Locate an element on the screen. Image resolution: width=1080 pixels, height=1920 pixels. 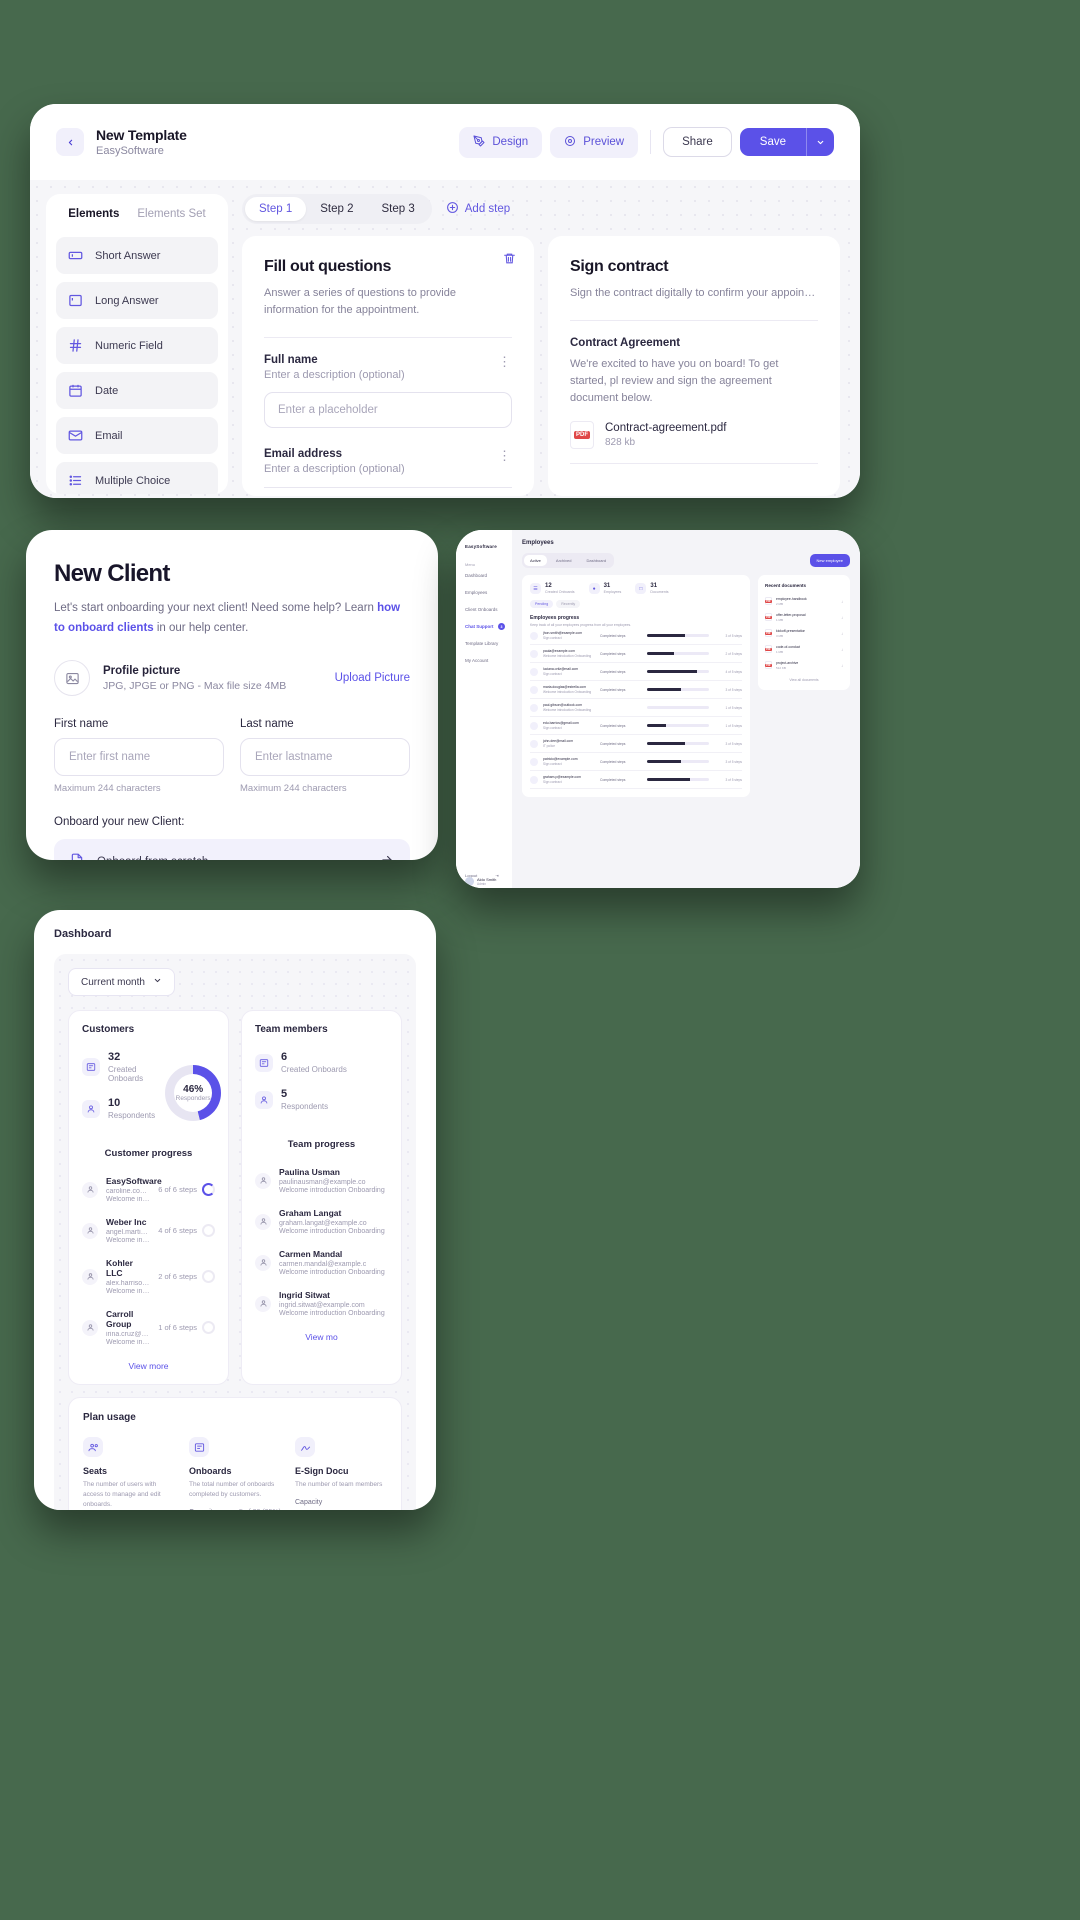
list-item: PDF kickoff-presentation 3 MB ↓ is located at coordinates (804, 633).